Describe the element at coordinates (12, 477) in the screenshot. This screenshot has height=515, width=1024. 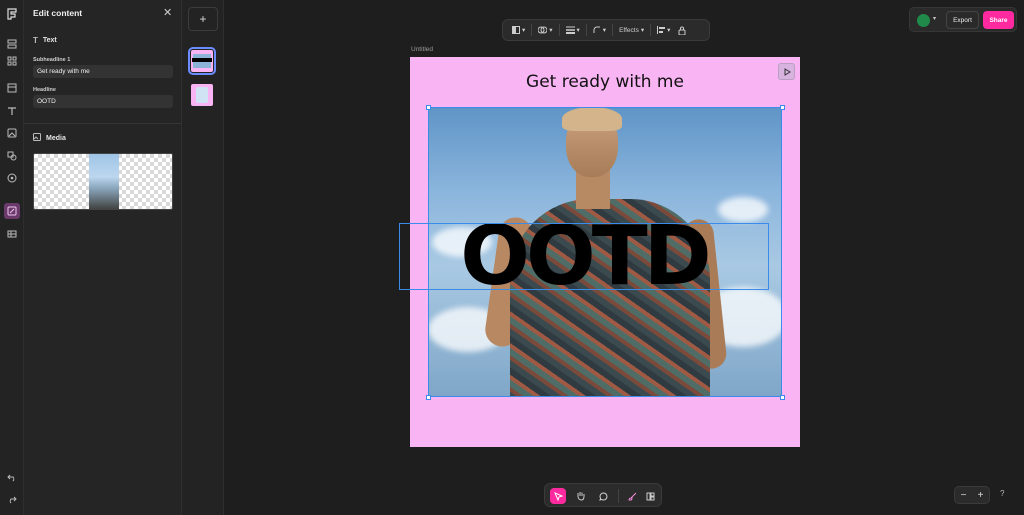
I see `undo-icon` at that location.